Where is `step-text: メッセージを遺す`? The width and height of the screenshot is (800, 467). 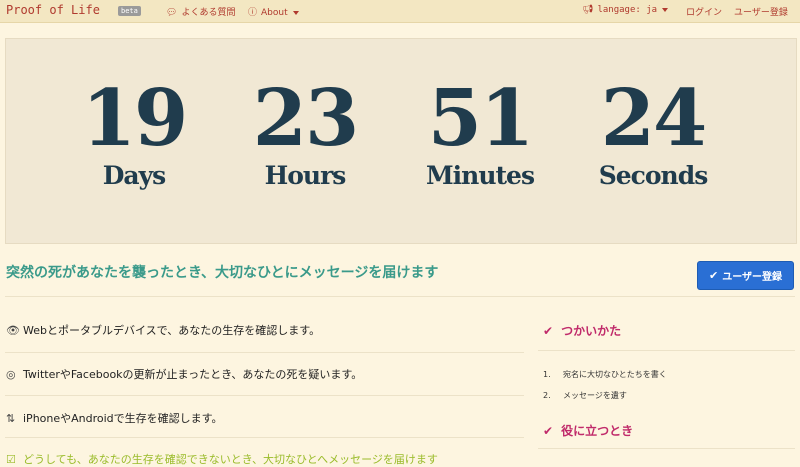 step-text: メッセージを遺す is located at coordinates (595, 395).